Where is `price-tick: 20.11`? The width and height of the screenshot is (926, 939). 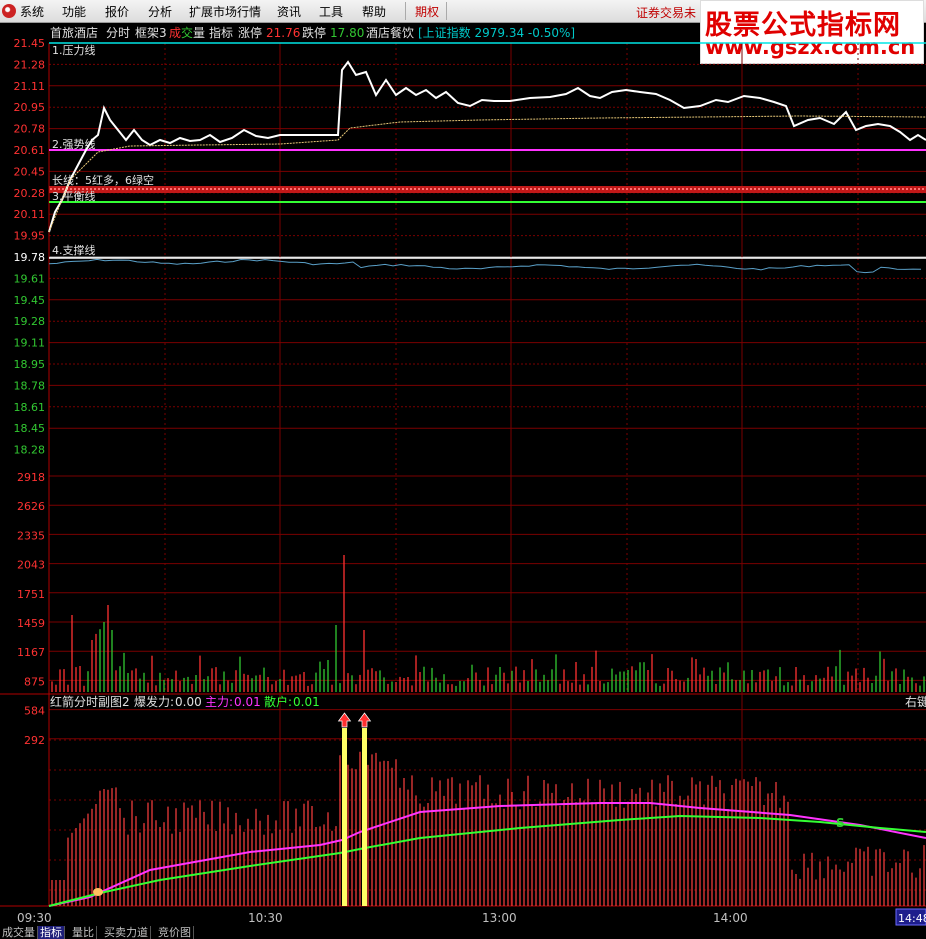
price-tick: 20.11 is located at coordinates (30, 214).